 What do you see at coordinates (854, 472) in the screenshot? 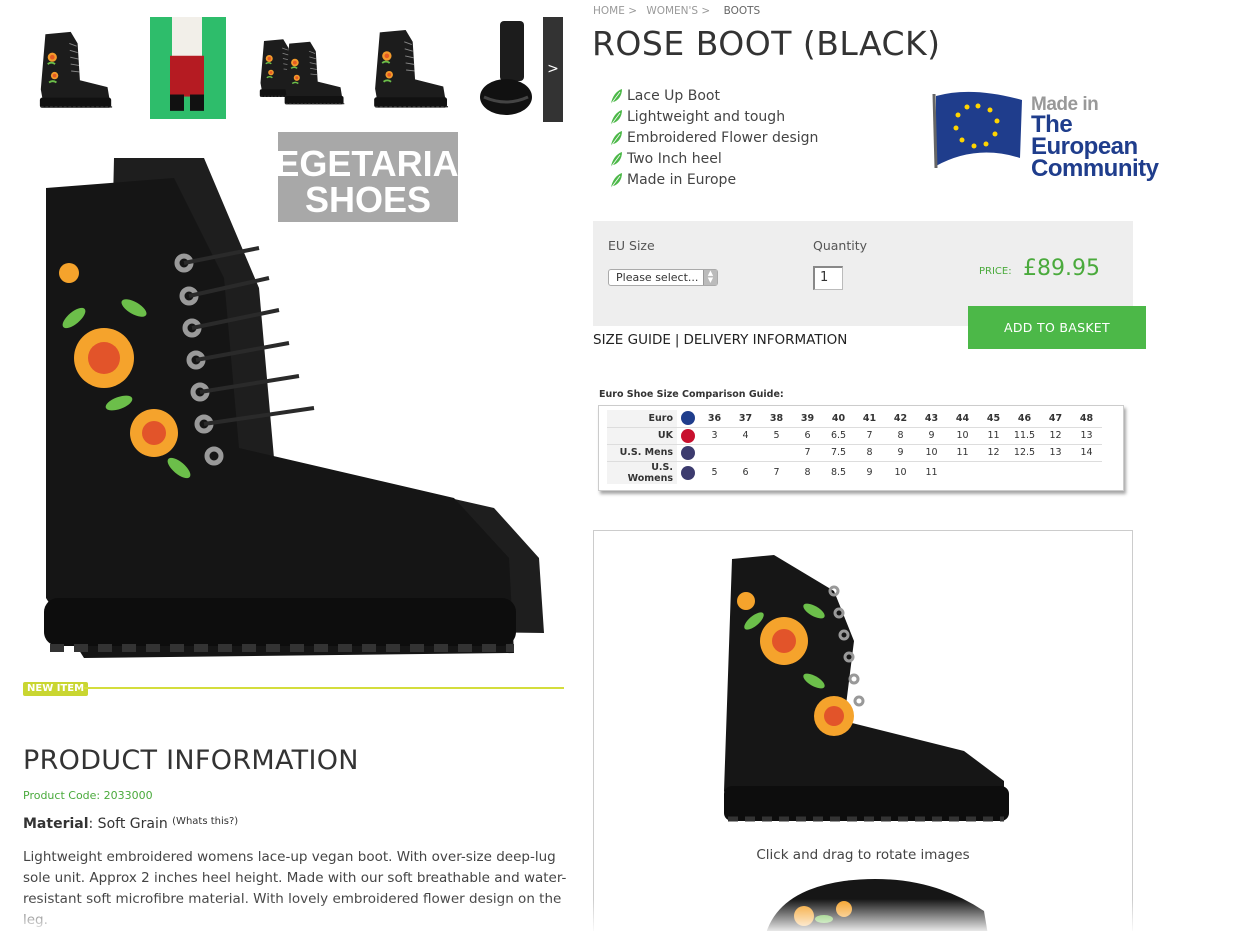
I see `size-guide-row: U.S. Womens 5 6 7 8 8.5 9 10 11` at bounding box center [854, 472].